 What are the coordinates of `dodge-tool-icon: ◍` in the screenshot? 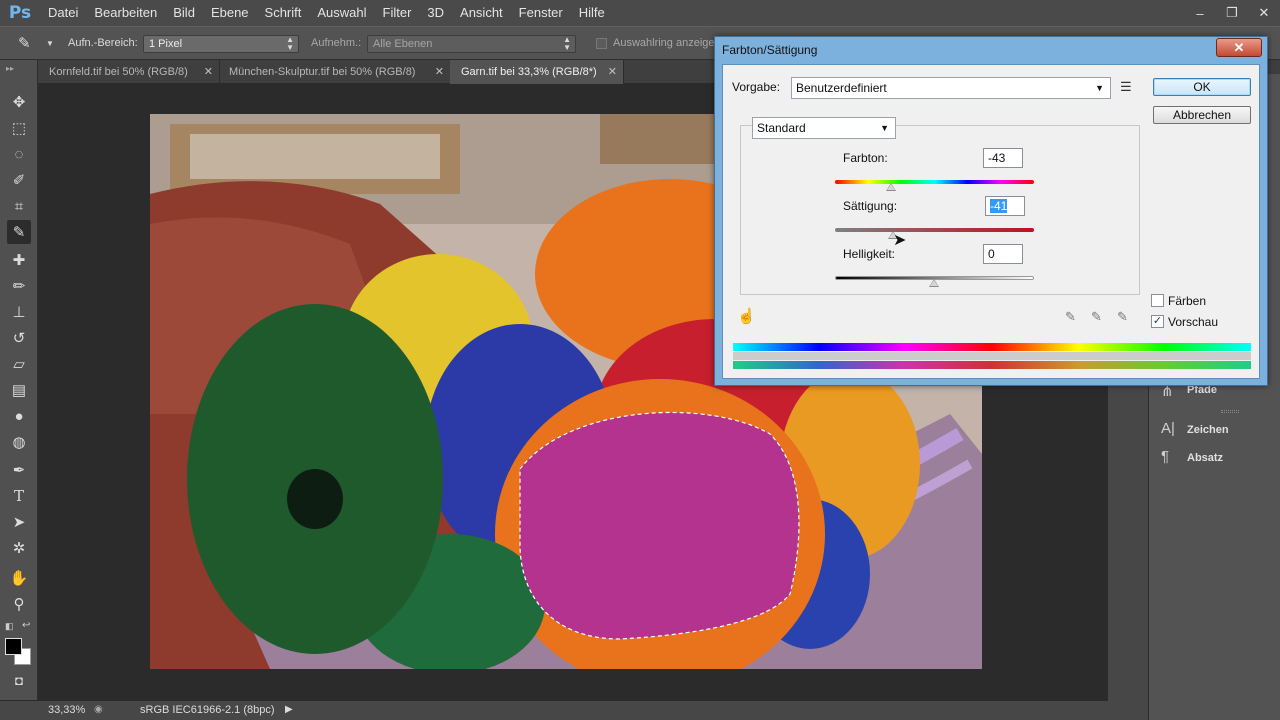 It's located at (19, 442).